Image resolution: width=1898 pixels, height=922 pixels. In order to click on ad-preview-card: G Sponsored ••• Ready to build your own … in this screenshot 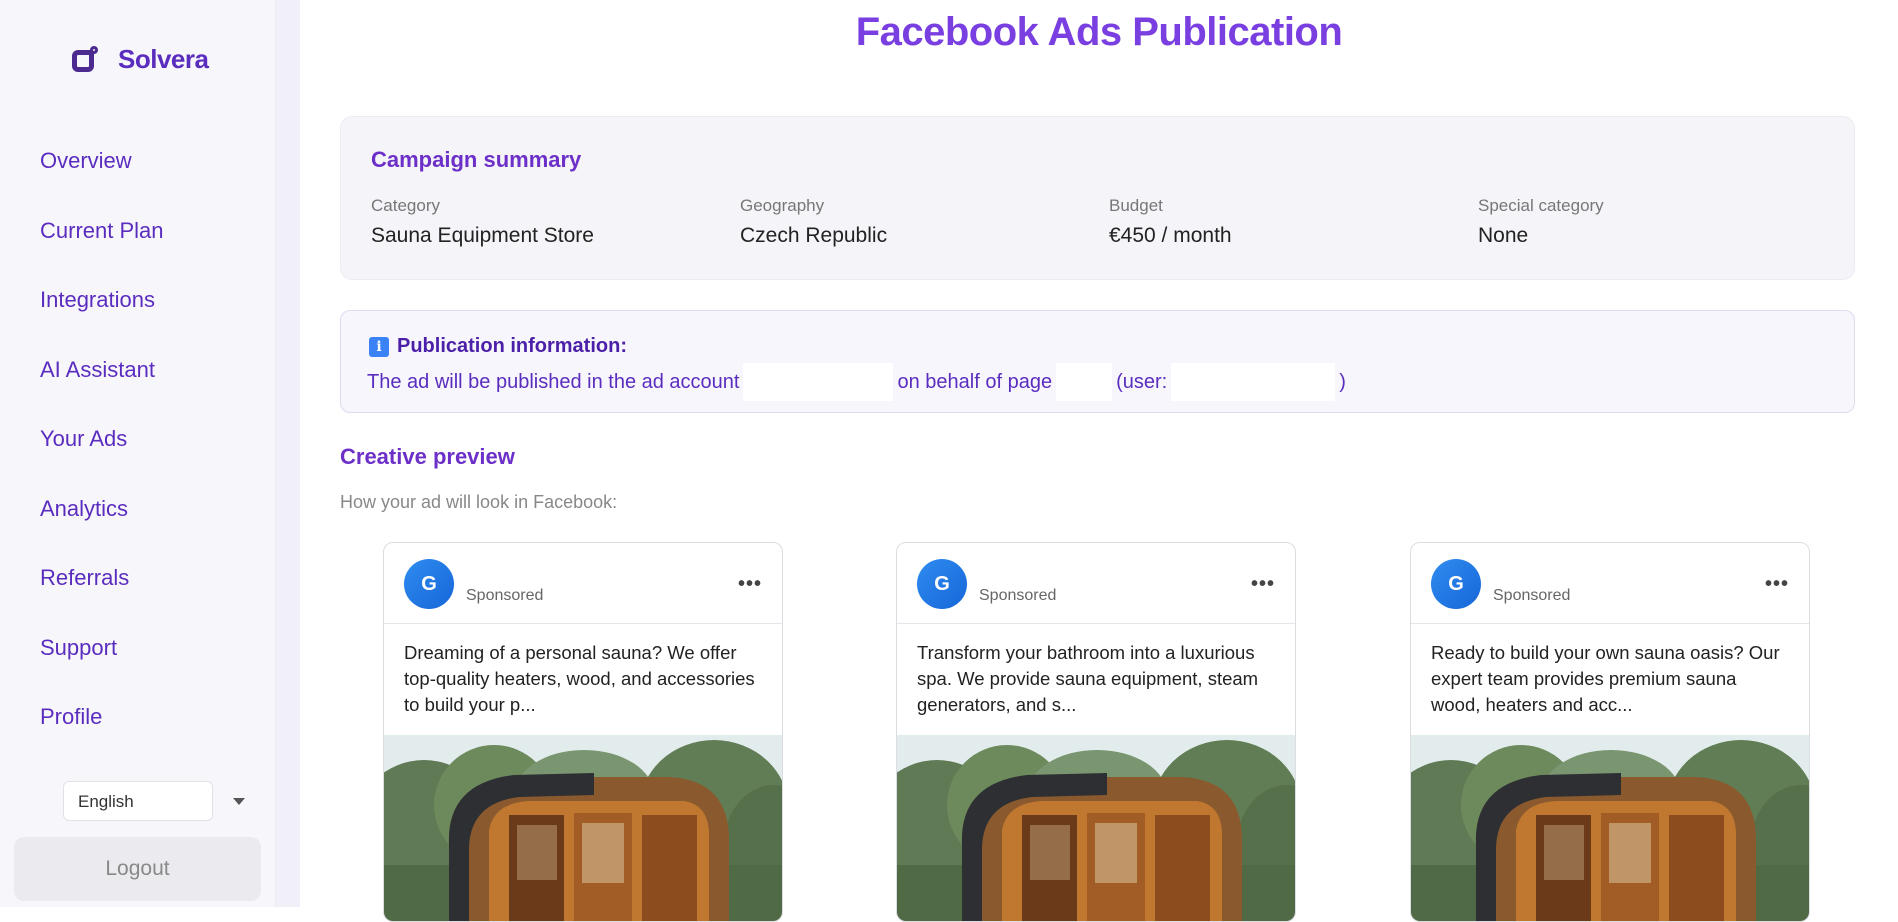, I will do `click(1610, 732)`.